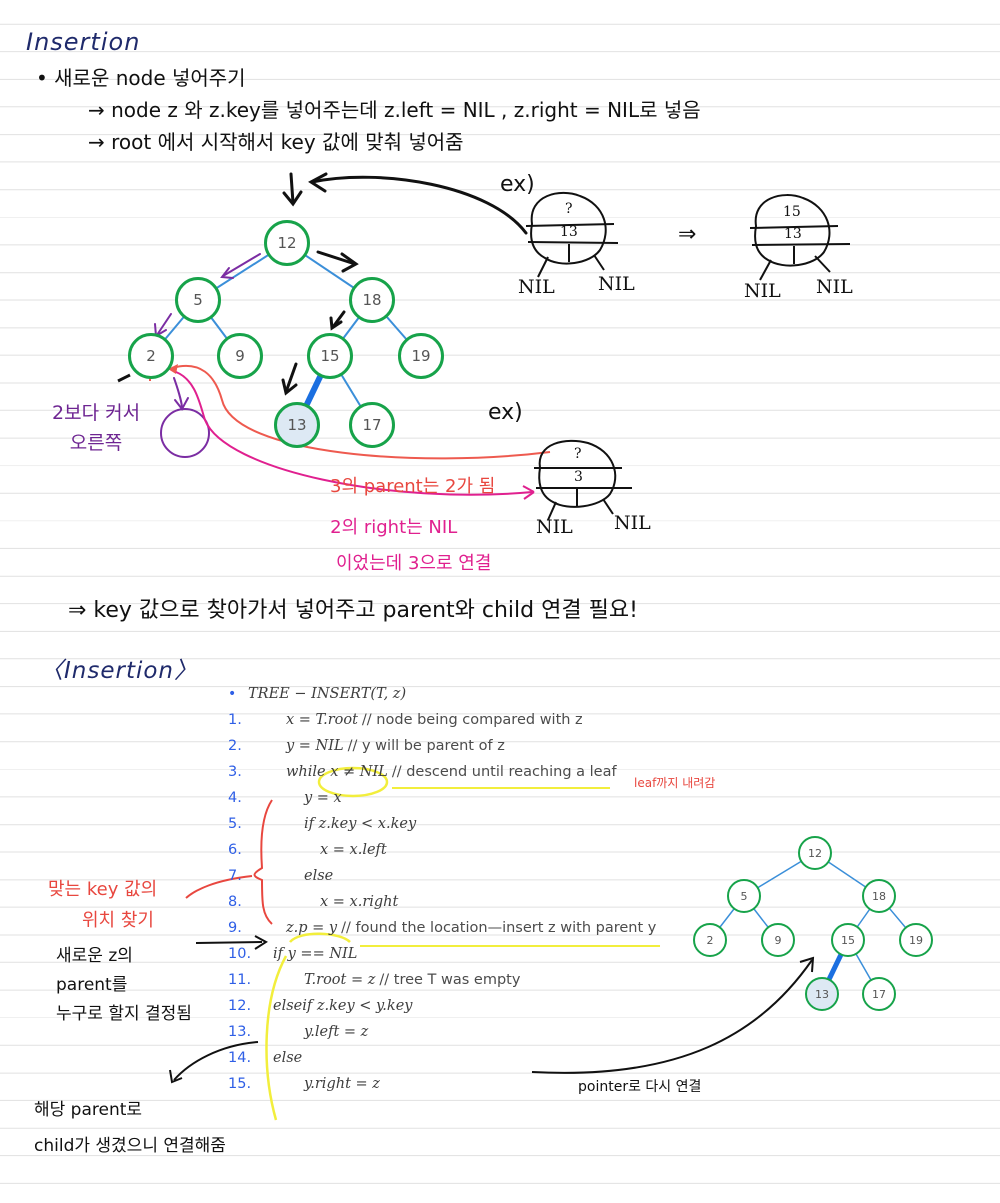 Image resolution: width=1000 pixels, height=1203 pixels. What do you see at coordinates (822, 994) in the screenshot?
I see `bottom-tree-node-13-inserted: 13` at bounding box center [822, 994].